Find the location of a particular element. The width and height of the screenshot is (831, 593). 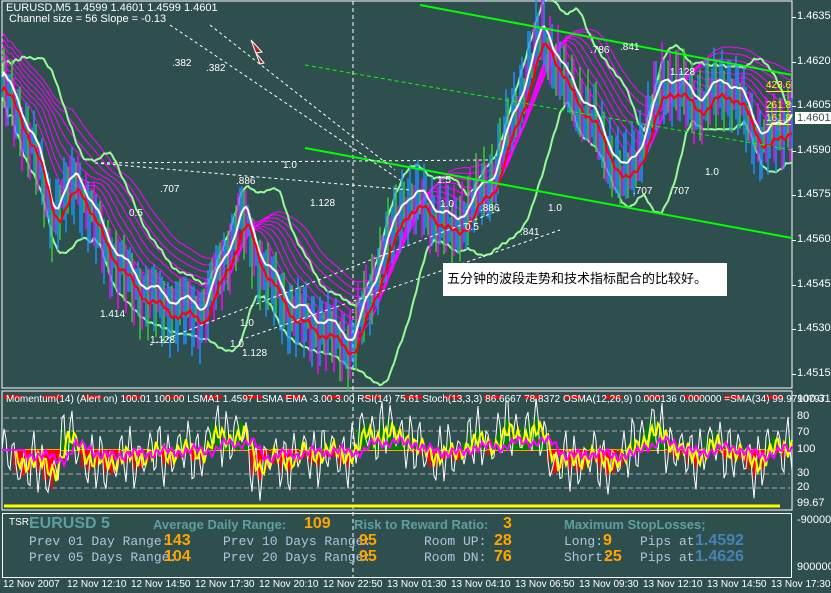

indicator-axis-label: 100.31 is located at coordinates (814, 399).